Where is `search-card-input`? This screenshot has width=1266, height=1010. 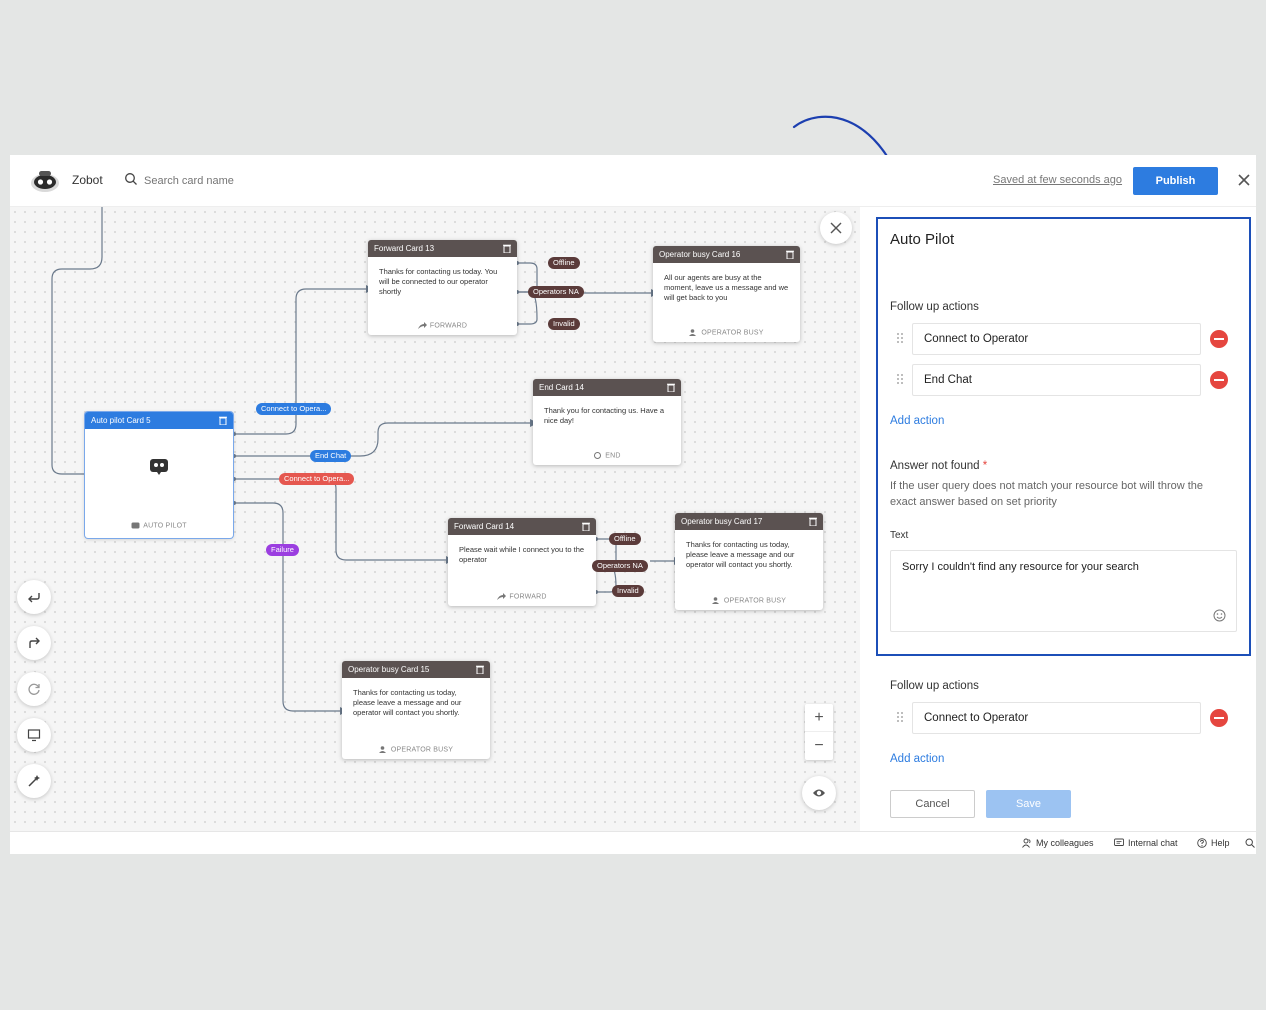
search-card-input is located at coordinates (224, 181).